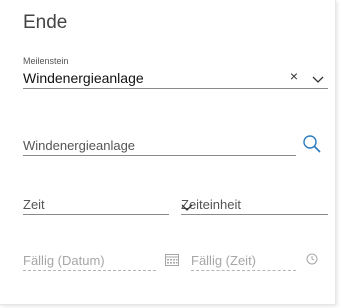 The height and width of the screenshot is (308, 341). I want to click on search-field-placeholder: Windenergieanlage, so click(79, 145).